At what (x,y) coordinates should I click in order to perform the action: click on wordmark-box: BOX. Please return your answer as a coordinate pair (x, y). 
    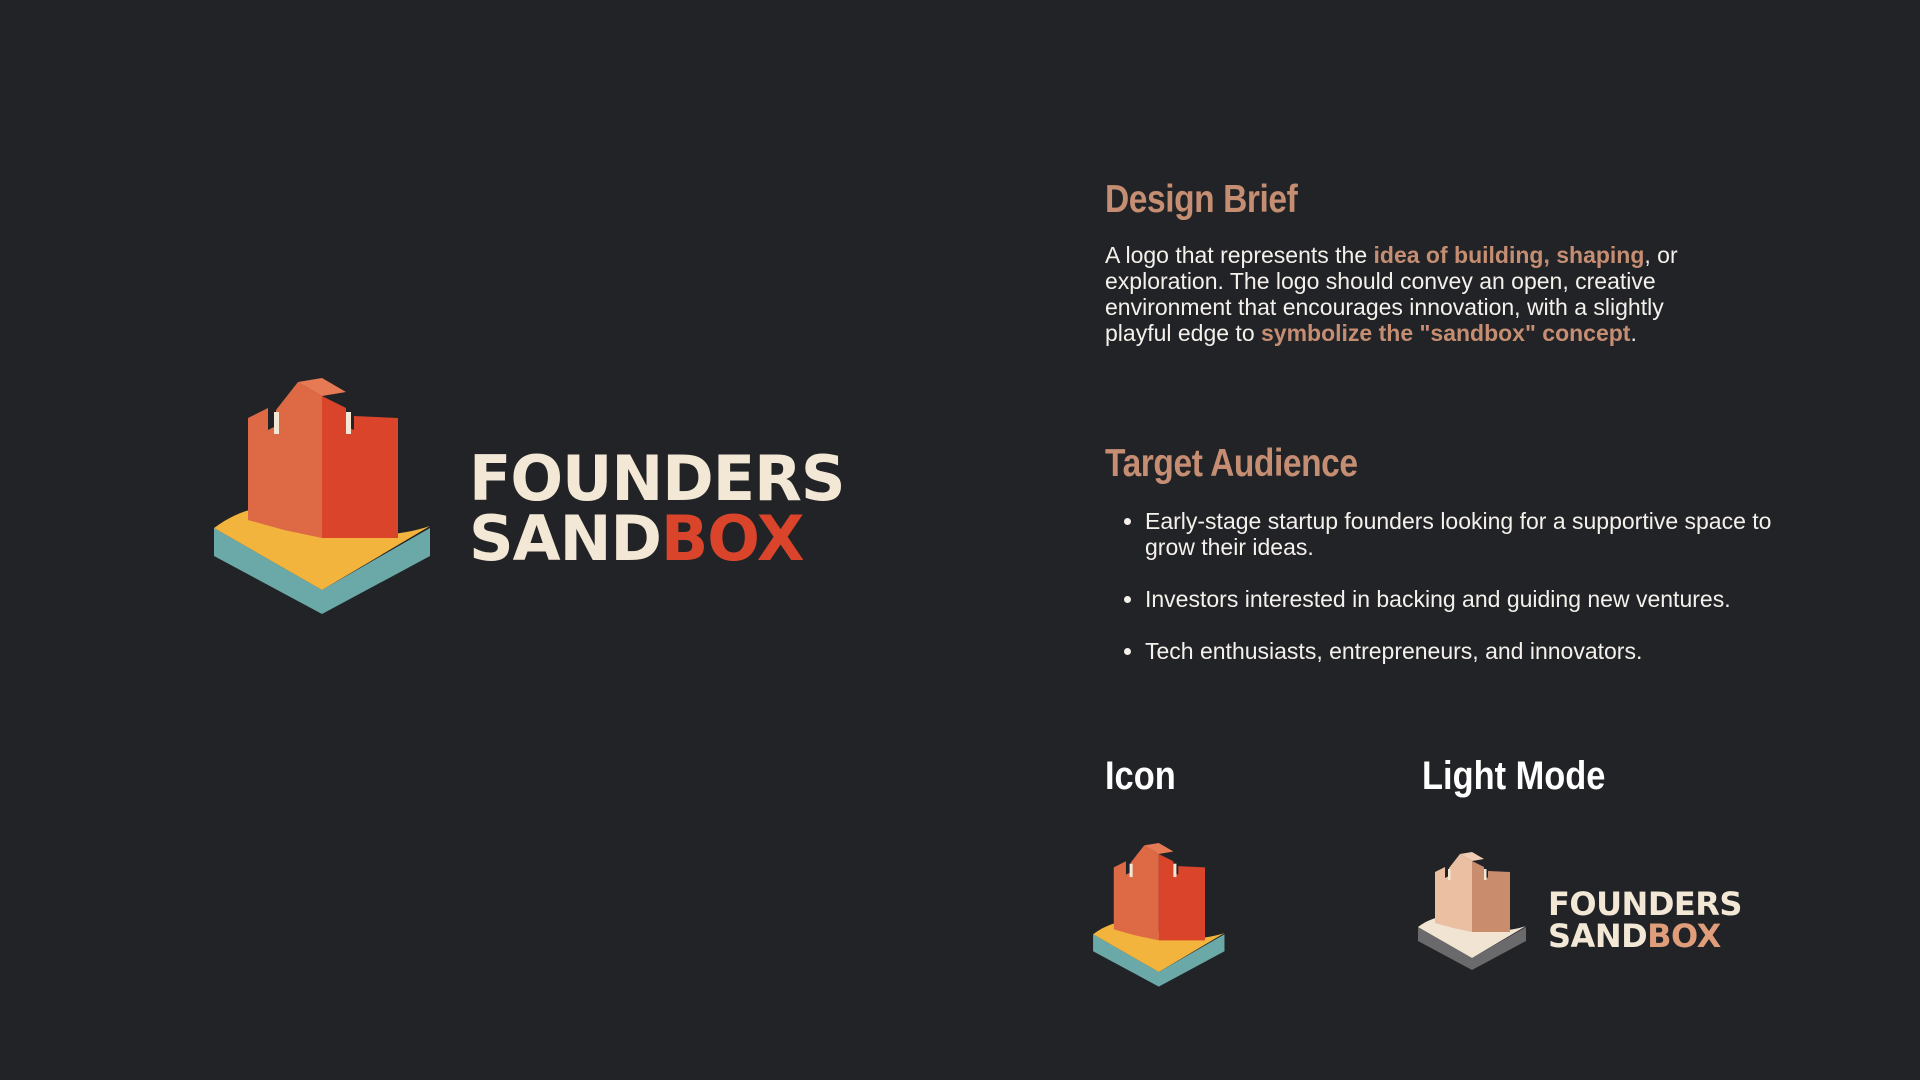
    Looking at the image, I should click on (733, 538).